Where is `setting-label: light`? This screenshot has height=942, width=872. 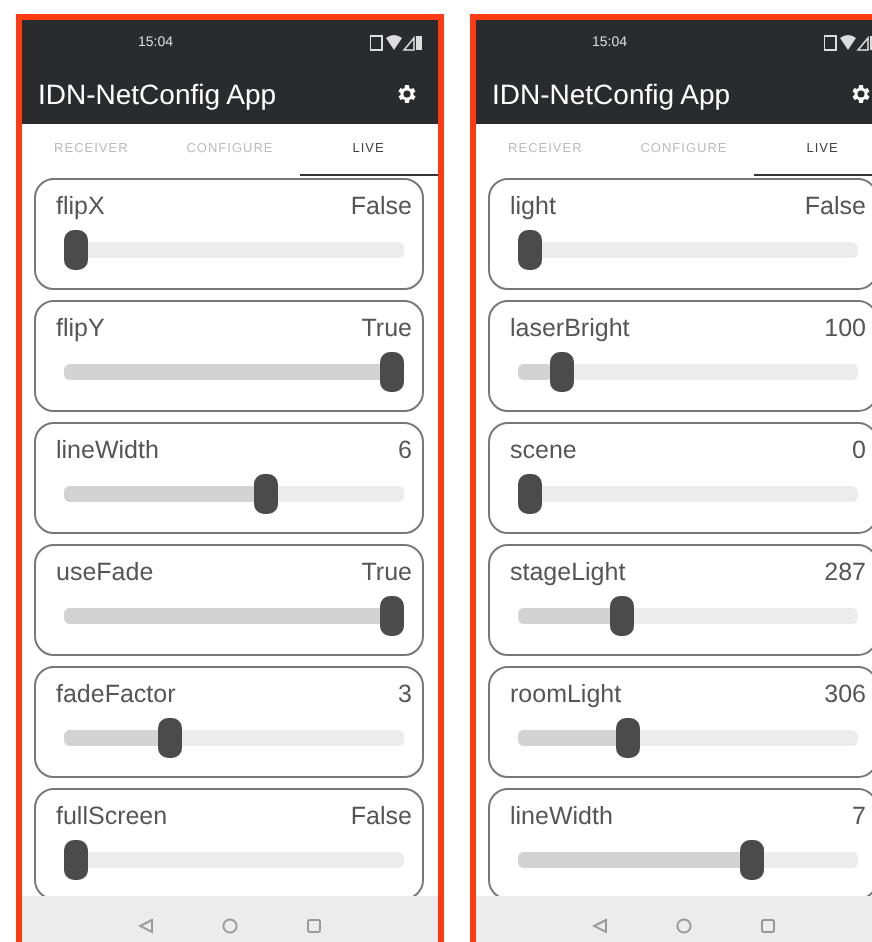
setting-label: light is located at coordinates (533, 206).